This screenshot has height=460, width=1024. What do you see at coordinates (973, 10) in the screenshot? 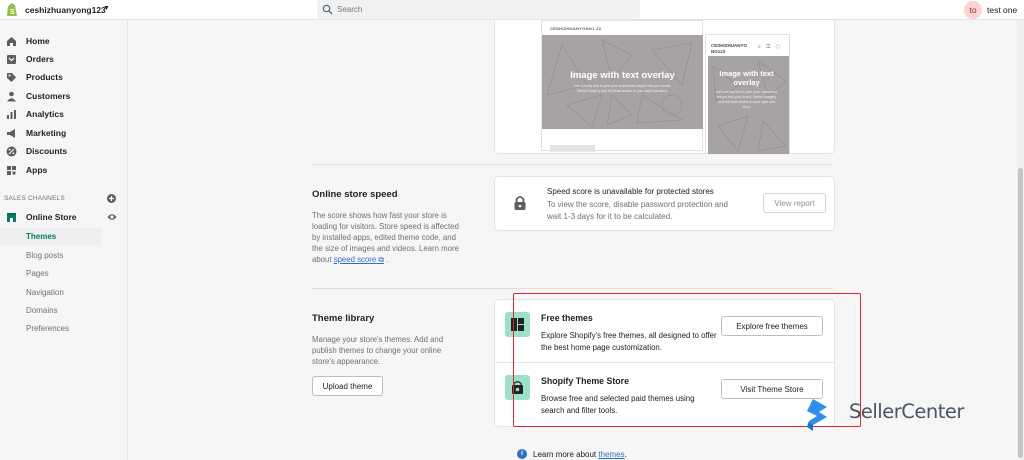
I see `avatar: to` at bounding box center [973, 10].